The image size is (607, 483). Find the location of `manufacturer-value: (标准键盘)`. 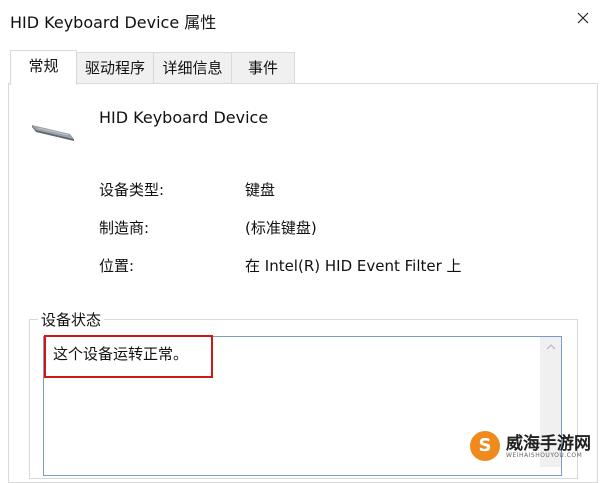

manufacturer-value: (标准键盘) is located at coordinates (281, 228).